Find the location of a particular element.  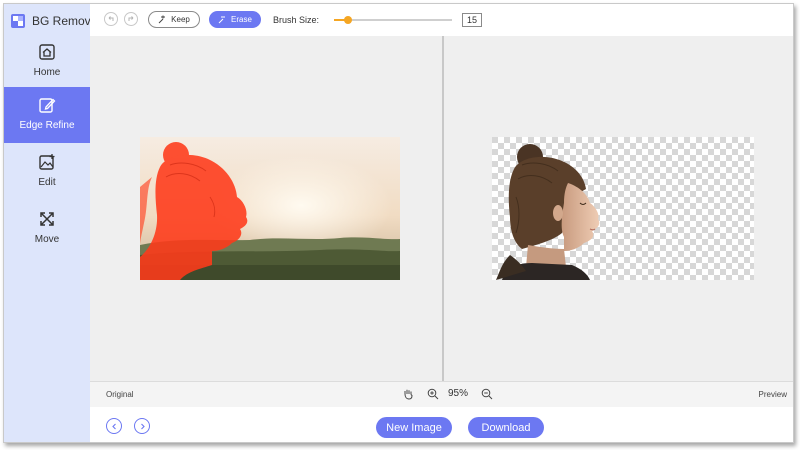

bg-remover-logo-icon is located at coordinates (18, 21).